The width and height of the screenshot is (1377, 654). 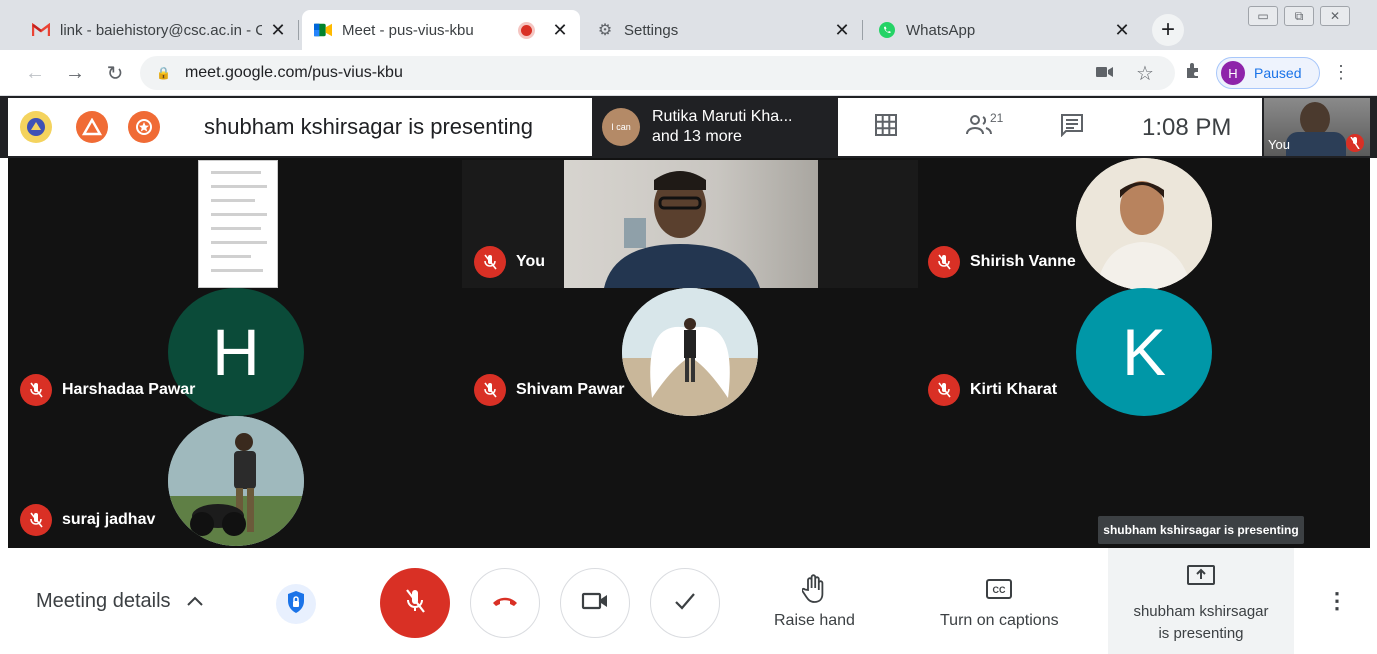 I want to click on participant-name: Harshadaa Pawar, so click(x=129, y=389).